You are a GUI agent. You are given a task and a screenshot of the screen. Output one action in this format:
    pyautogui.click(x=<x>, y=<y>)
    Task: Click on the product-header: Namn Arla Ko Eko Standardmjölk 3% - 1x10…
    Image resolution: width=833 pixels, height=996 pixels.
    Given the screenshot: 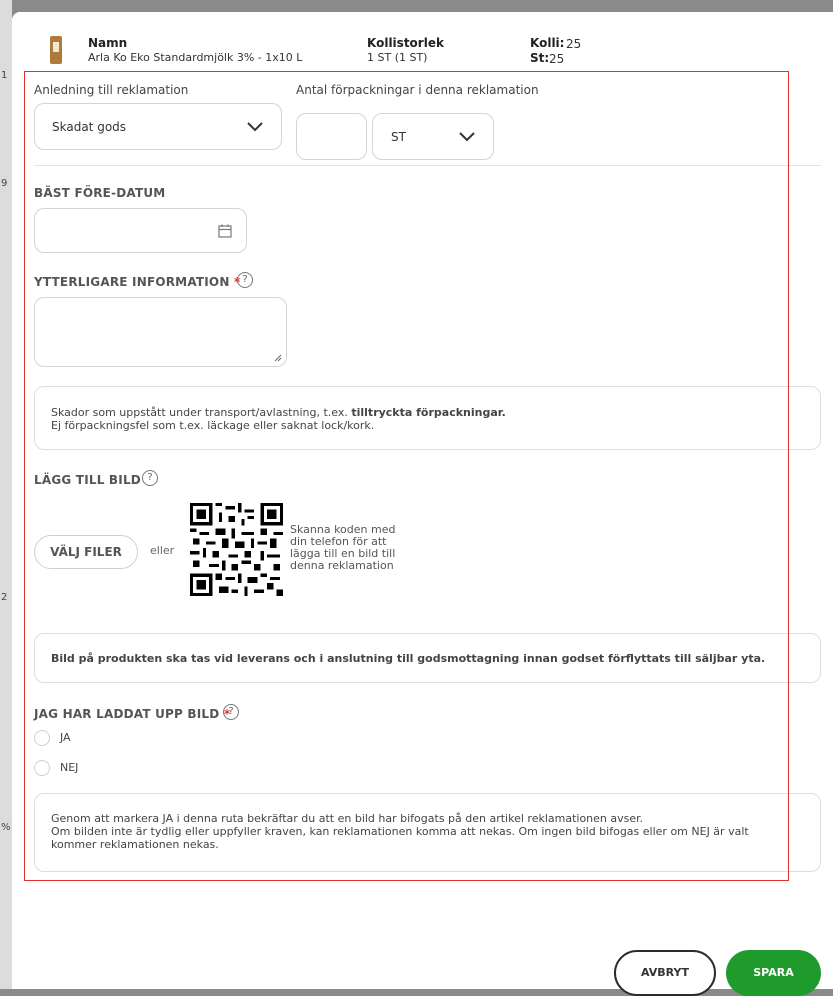 What is the action you would take?
    pyautogui.click(x=422, y=42)
    